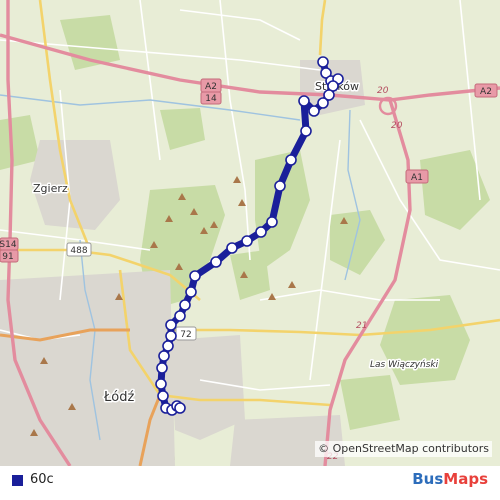 Image resolution: width=500 pixels, height=500 pixels. I want to click on road-shield-72: 72, so click(186, 333).